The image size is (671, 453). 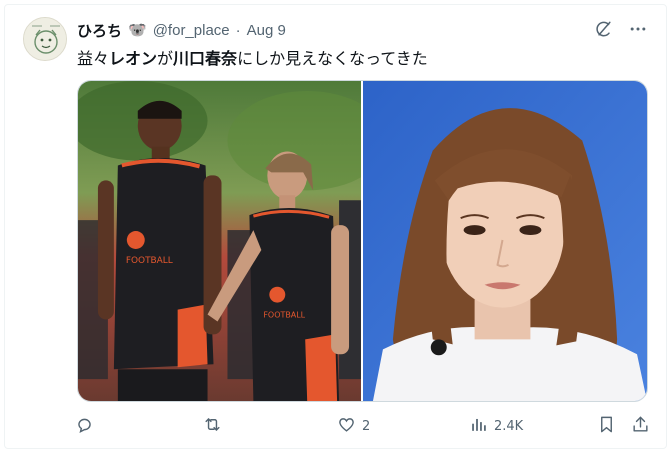 I want to click on tweet-text-part-bold: レオン, so click(x=133, y=58).